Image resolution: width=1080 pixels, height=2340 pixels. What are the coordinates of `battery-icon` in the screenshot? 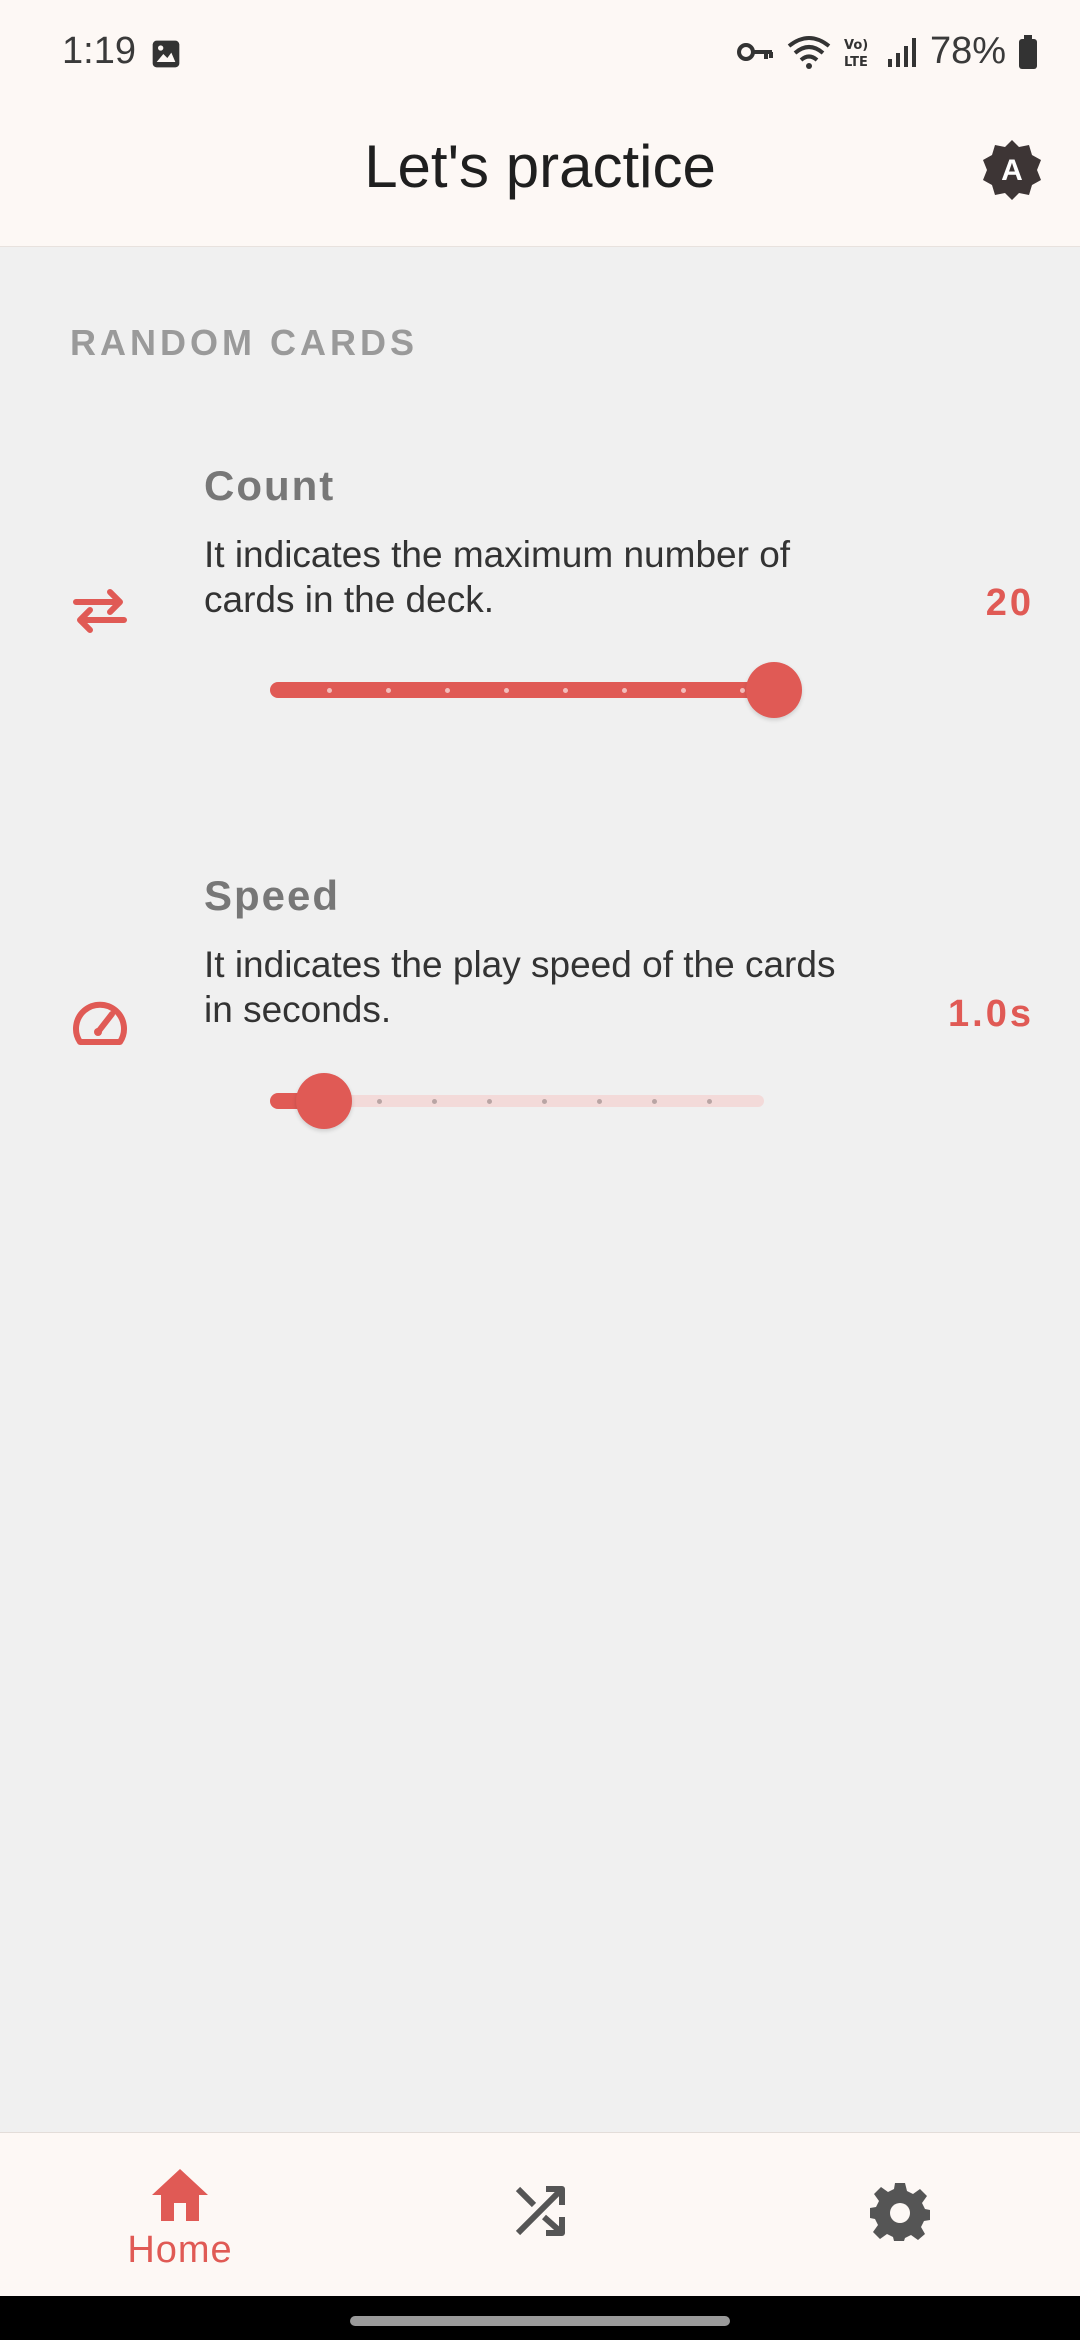 It's located at (1028, 51).